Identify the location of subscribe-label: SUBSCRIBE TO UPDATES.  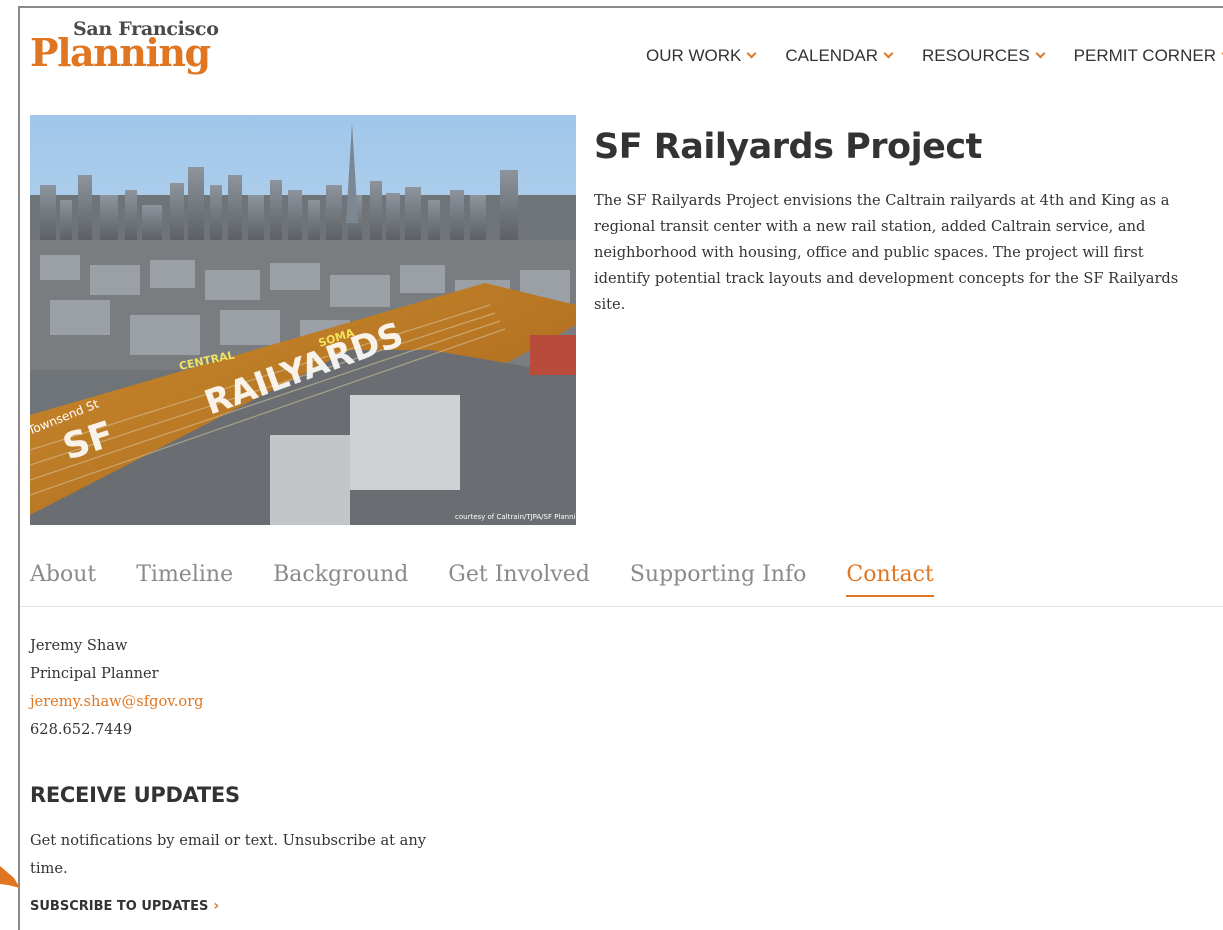
(119, 906).